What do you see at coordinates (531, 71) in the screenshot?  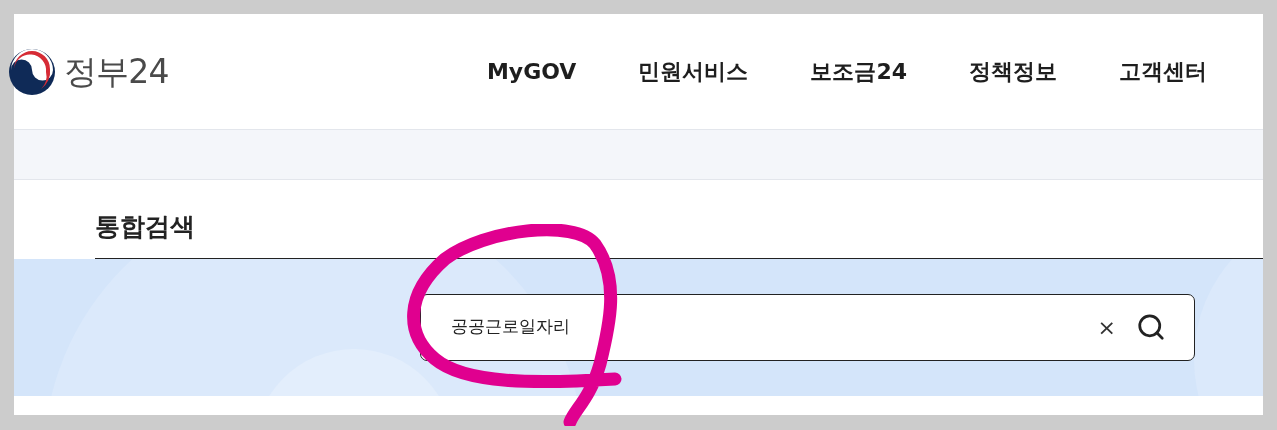 I see `nav-link: MyGOV` at bounding box center [531, 71].